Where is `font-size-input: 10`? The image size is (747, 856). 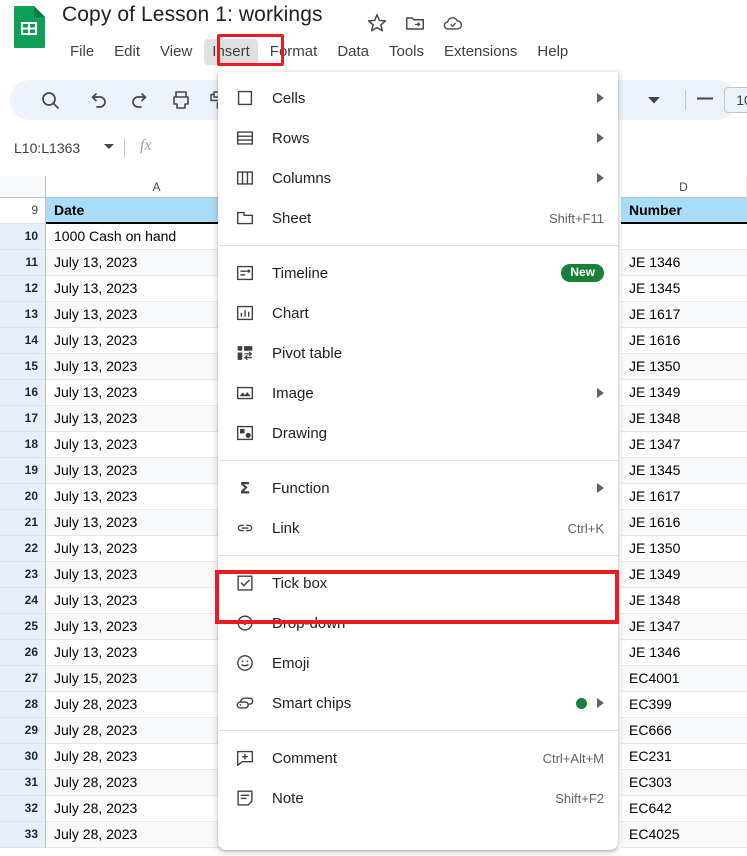 font-size-input: 10 is located at coordinates (735, 100).